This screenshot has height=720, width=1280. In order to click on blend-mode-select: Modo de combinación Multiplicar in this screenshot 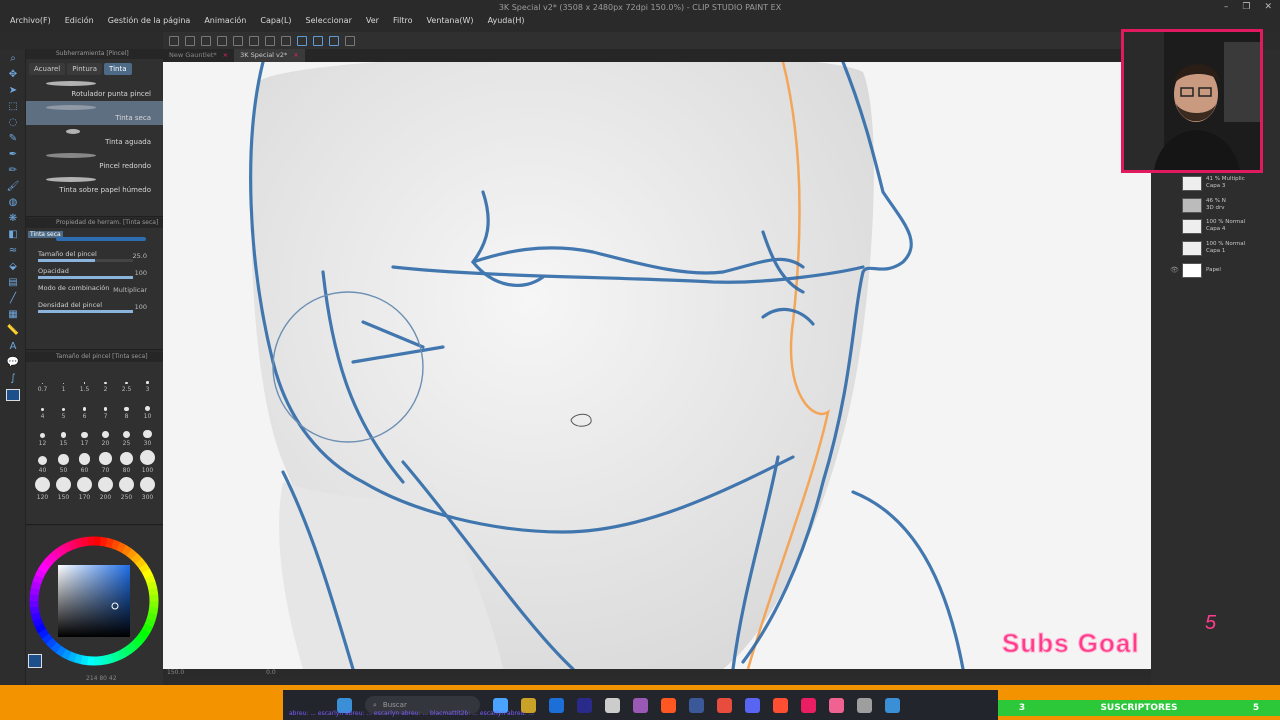, I will do `click(94, 290)`.